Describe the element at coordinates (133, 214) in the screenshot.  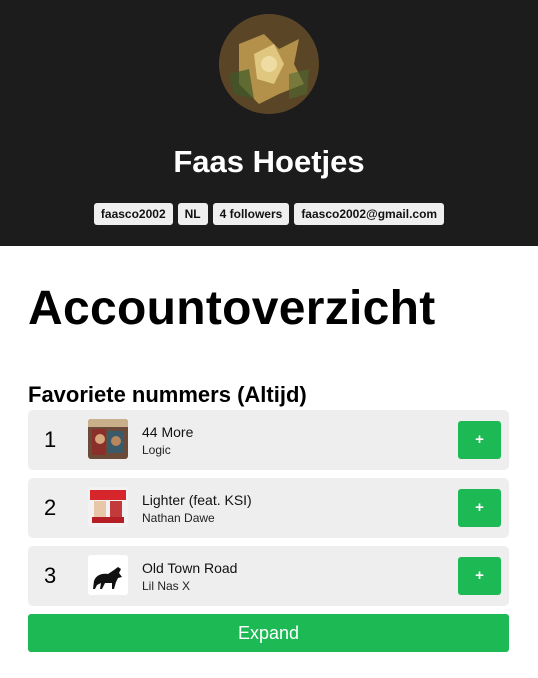
I see `username-badge: faasco2002` at that location.